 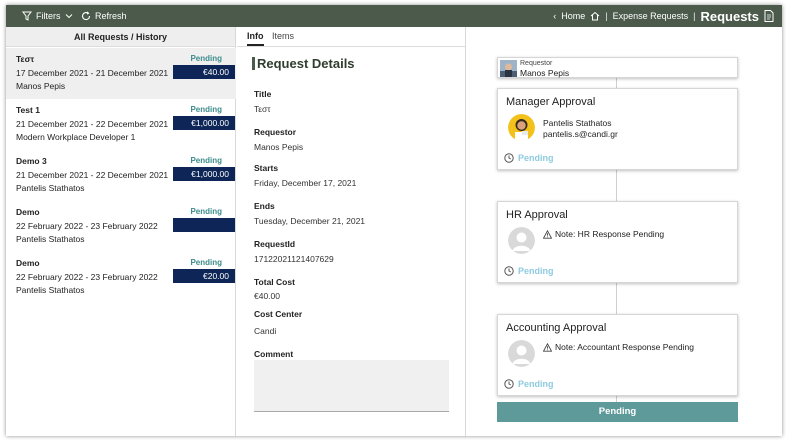 What do you see at coordinates (262, 109) in the screenshot?
I see `field-value-title: Τεστ` at bounding box center [262, 109].